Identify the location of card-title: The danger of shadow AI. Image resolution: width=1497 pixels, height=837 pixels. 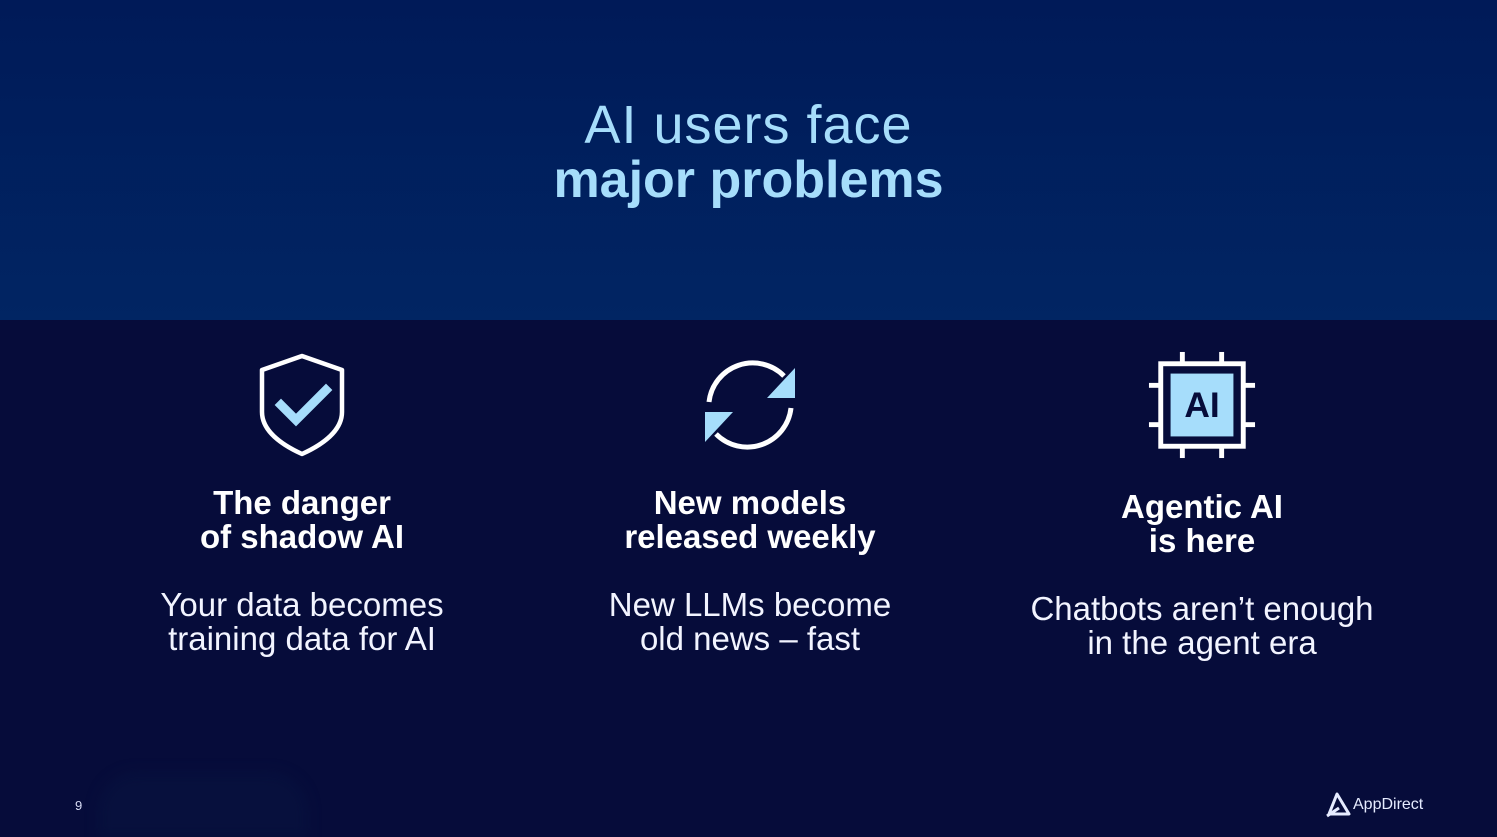
(302, 520).